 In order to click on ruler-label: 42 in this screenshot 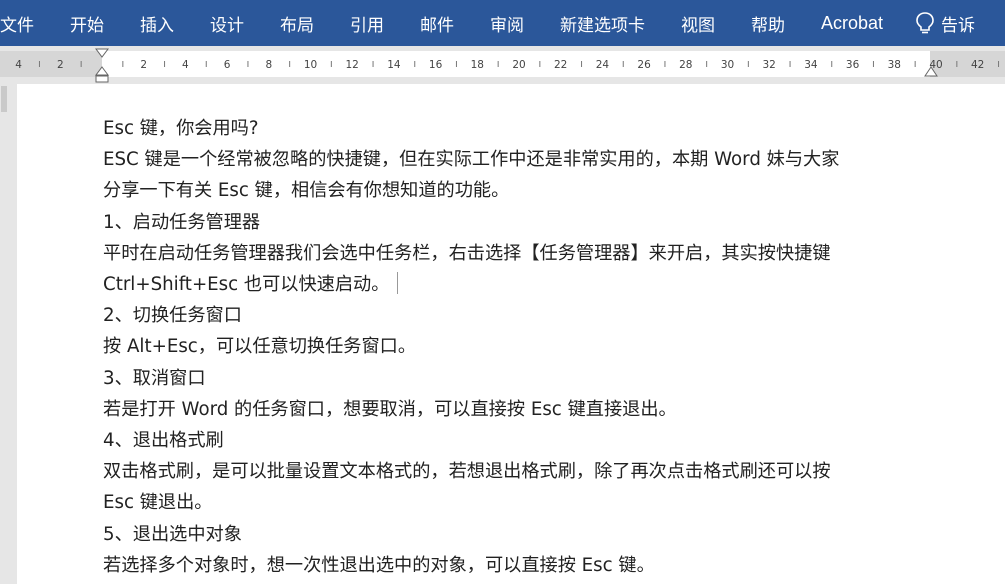, I will do `click(977, 65)`.